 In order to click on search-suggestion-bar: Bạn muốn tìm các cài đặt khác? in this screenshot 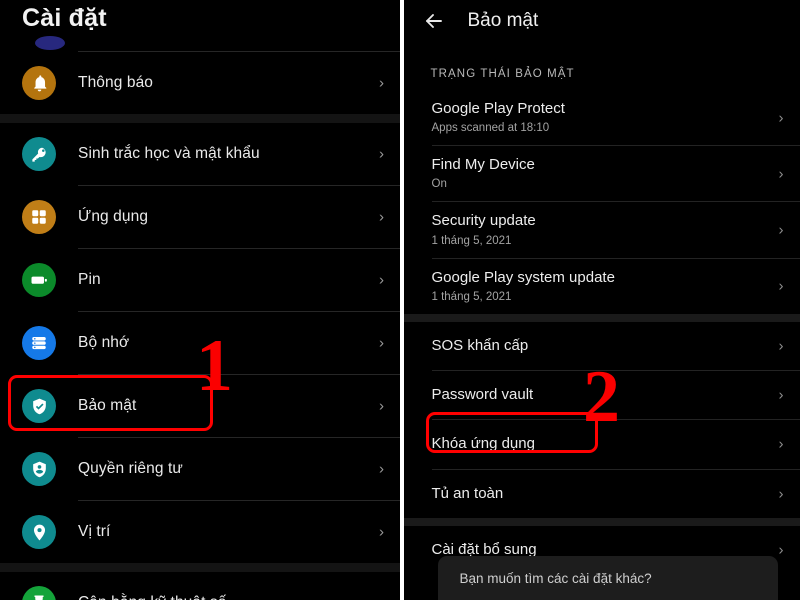, I will do `click(607, 578)`.